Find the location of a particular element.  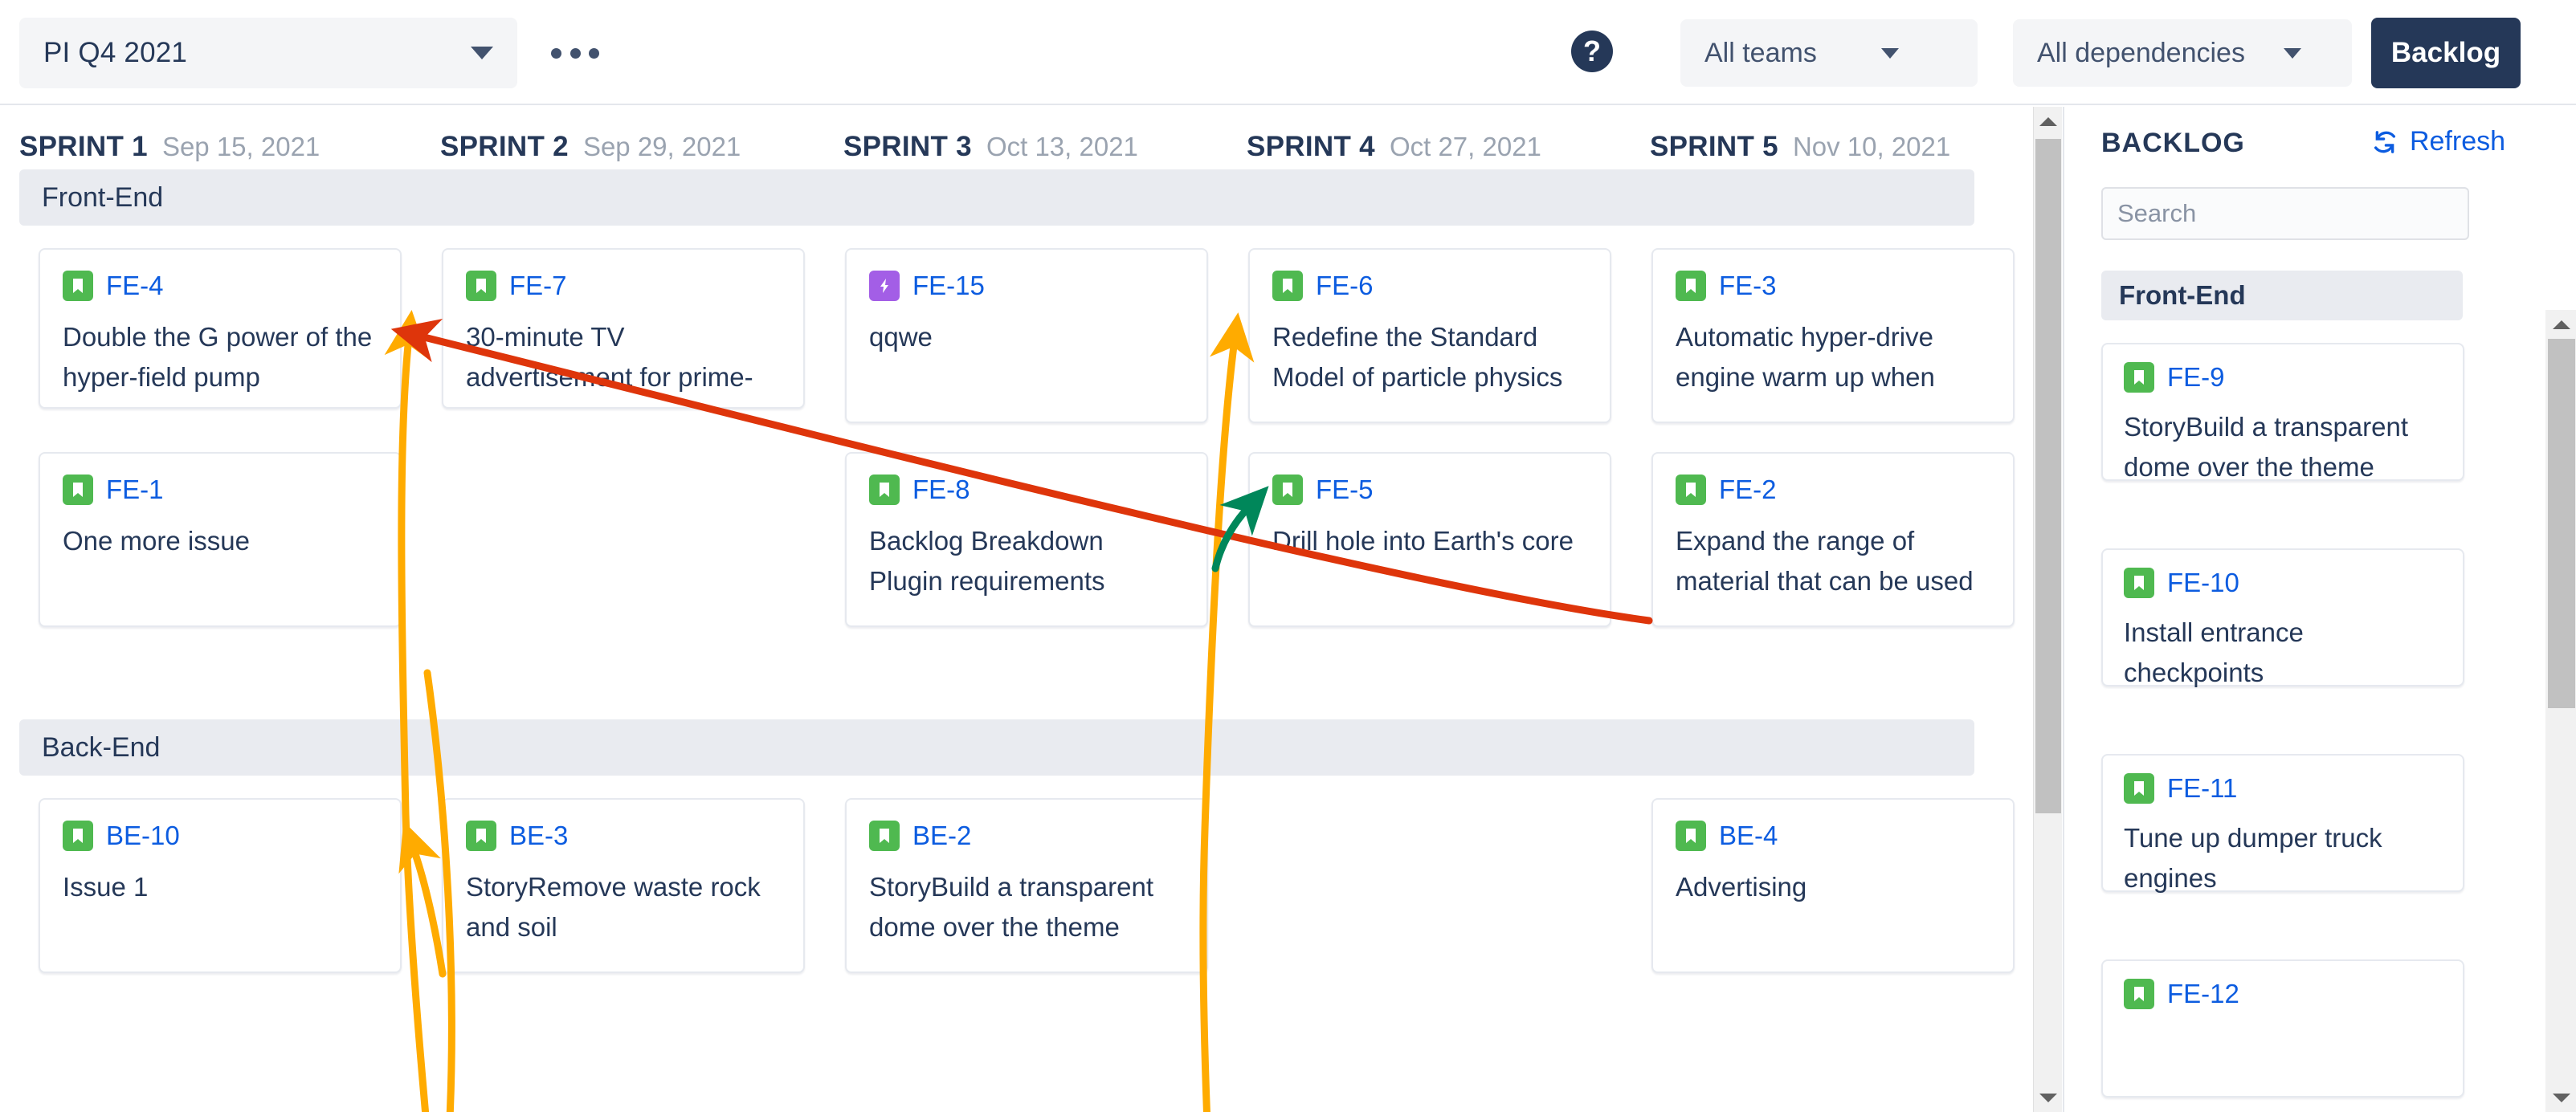

backlog-group-front-end: Front-End is located at coordinates (2282, 295).